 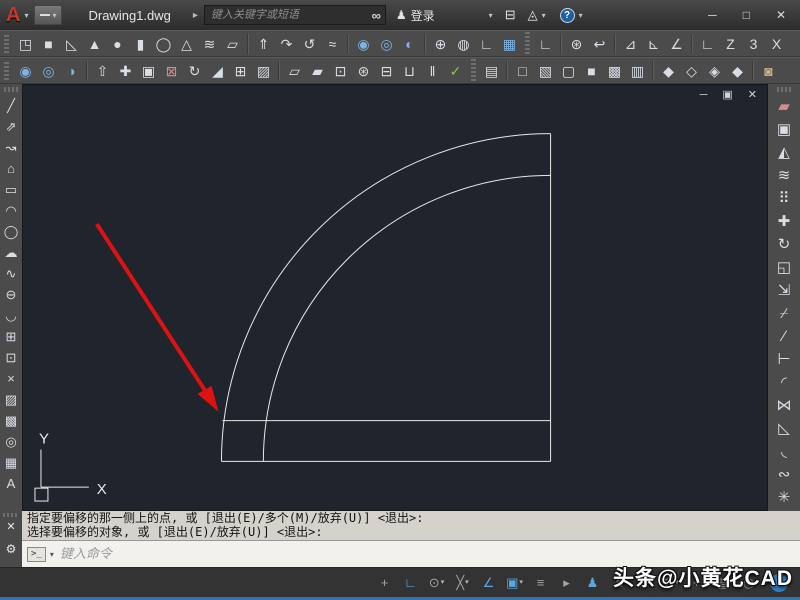 What do you see at coordinates (455, 70) in the screenshot?
I see `validate-icon: ✓` at bounding box center [455, 70].